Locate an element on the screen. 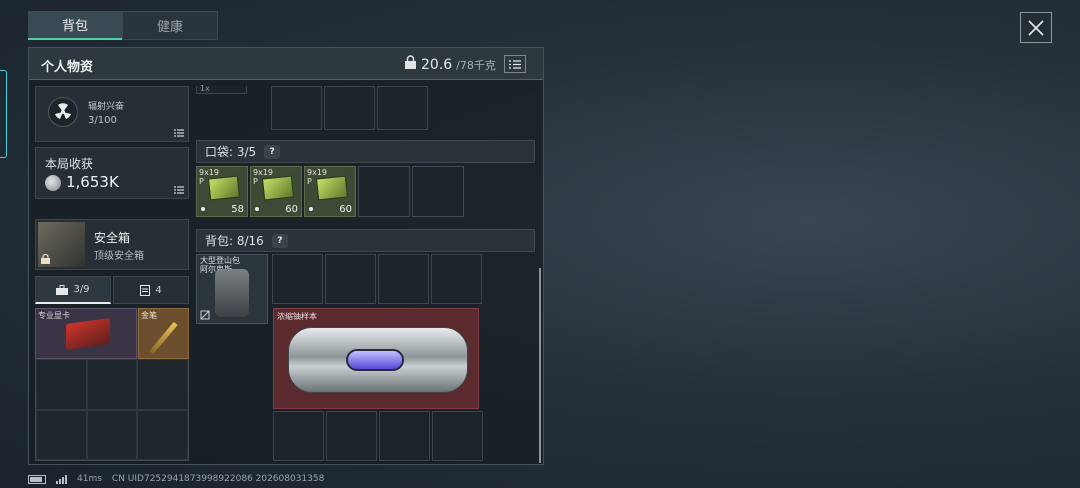  tab-health: 健康 is located at coordinates (170, 25).